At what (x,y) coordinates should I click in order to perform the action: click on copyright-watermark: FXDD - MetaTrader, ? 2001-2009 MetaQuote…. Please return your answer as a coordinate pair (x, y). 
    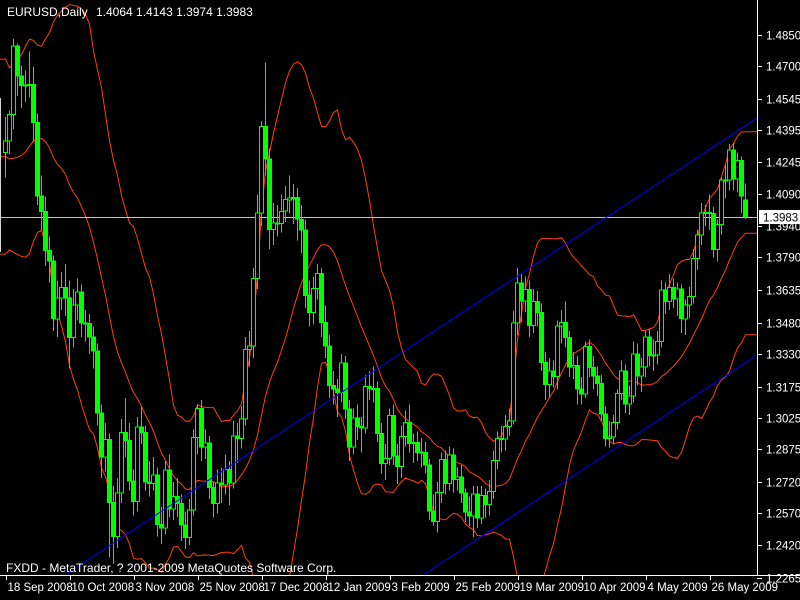
    Looking at the image, I should click on (171, 568).